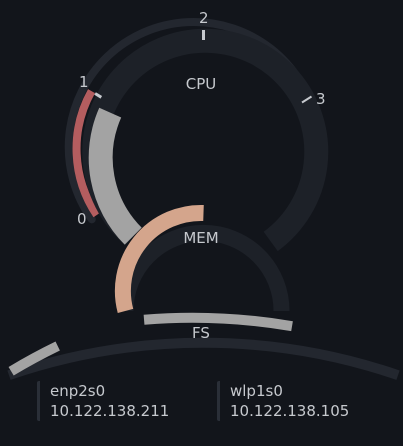 The height and width of the screenshot is (446, 403). What do you see at coordinates (283, 401) in the screenshot?
I see `network-interface-block: wlp1s0 10.122.138.105` at bounding box center [283, 401].